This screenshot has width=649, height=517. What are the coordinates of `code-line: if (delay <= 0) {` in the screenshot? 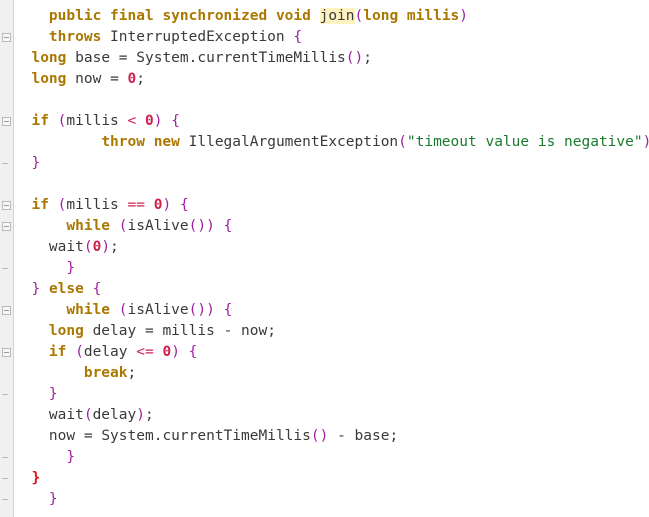 It's located at (331, 352).